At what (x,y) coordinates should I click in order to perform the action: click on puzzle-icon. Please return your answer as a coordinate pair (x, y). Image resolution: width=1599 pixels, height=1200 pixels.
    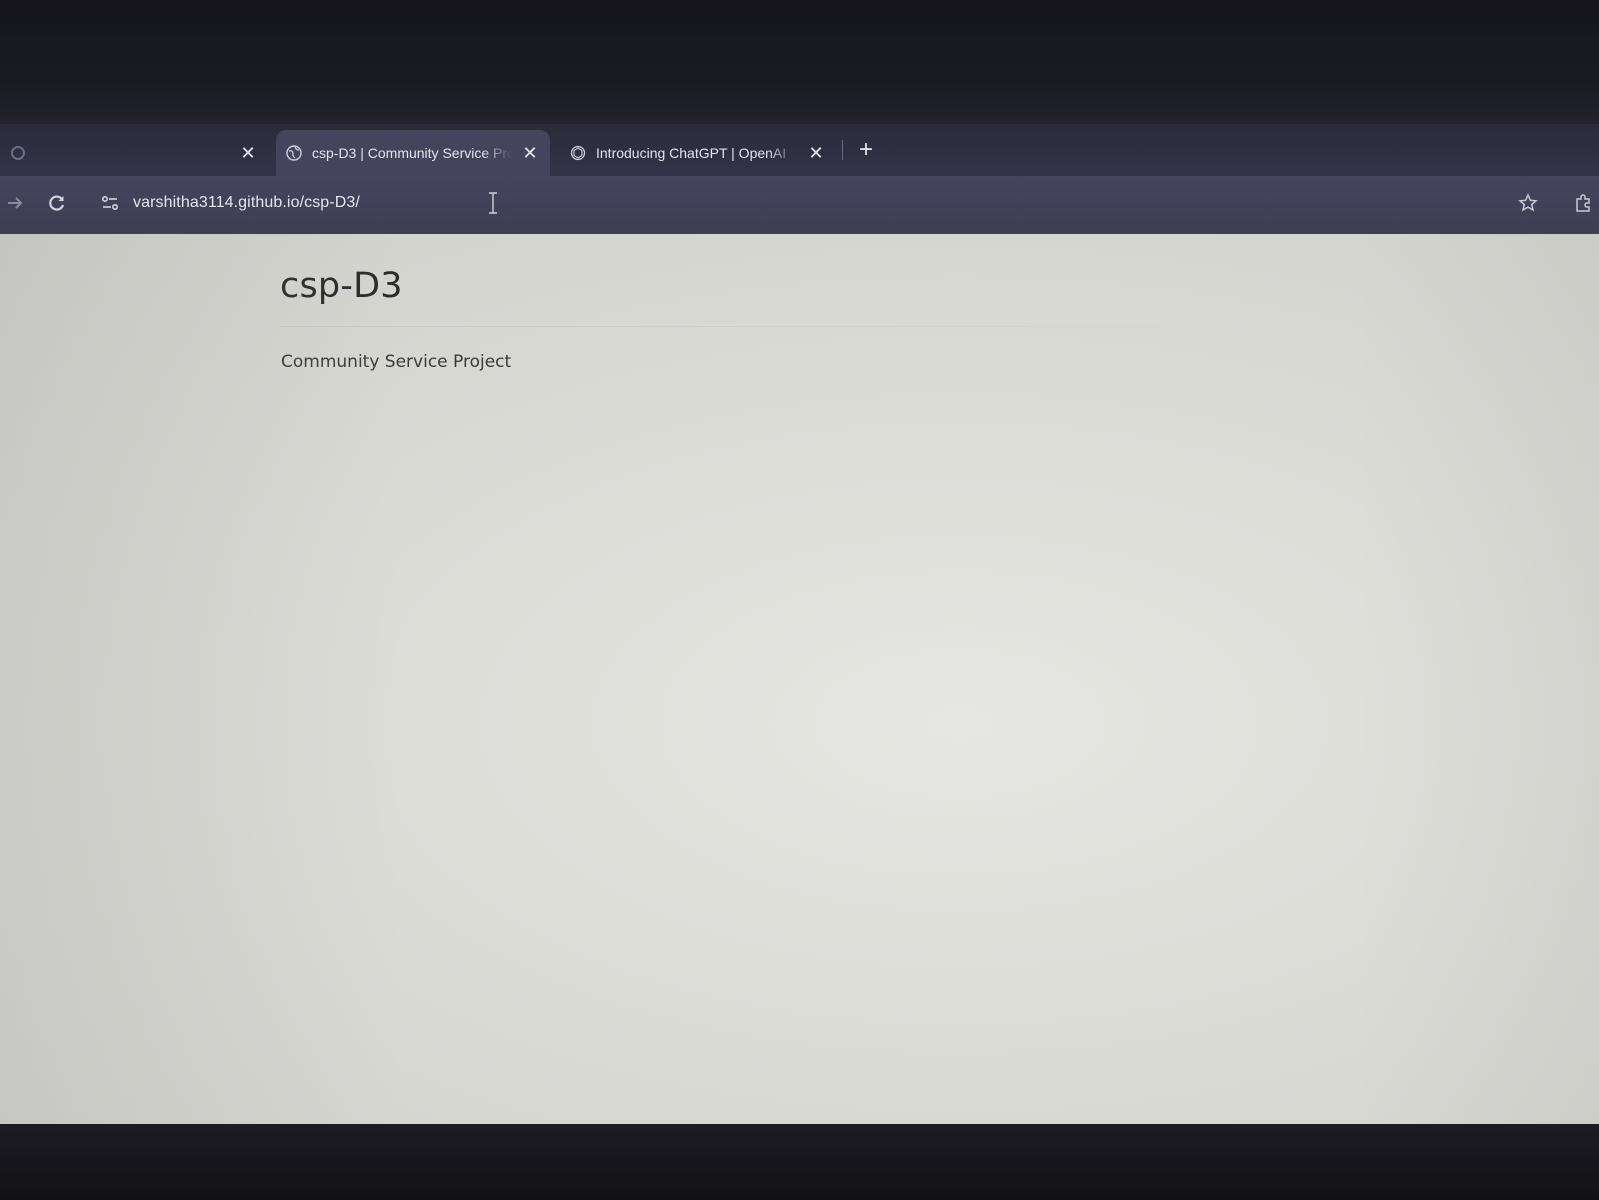
    Looking at the image, I should click on (1583, 203).